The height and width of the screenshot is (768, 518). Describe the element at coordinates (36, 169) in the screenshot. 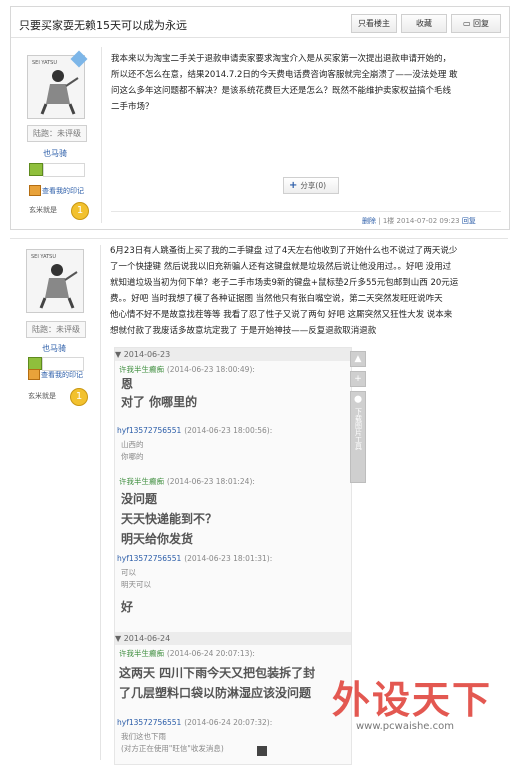

I see `level-medal-icon` at that location.